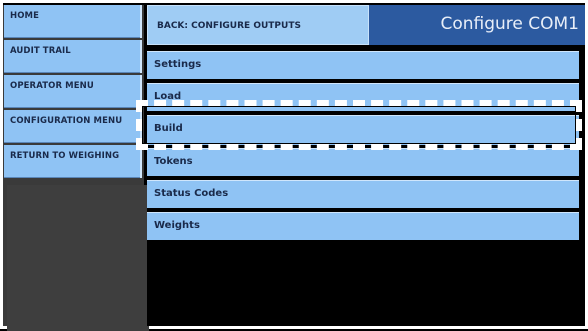 The height and width of the screenshot is (331, 588). Describe the element at coordinates (363, 97) in the screenshot. I see `menu-item-load: Load` at that location.